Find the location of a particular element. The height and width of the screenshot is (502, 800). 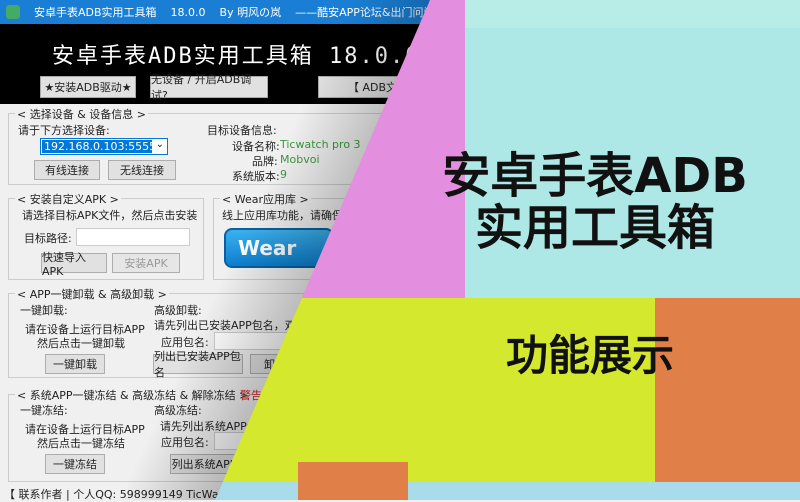

group-label: < 选择设备 & 设备信息 > is located at coordinates (81, 114).